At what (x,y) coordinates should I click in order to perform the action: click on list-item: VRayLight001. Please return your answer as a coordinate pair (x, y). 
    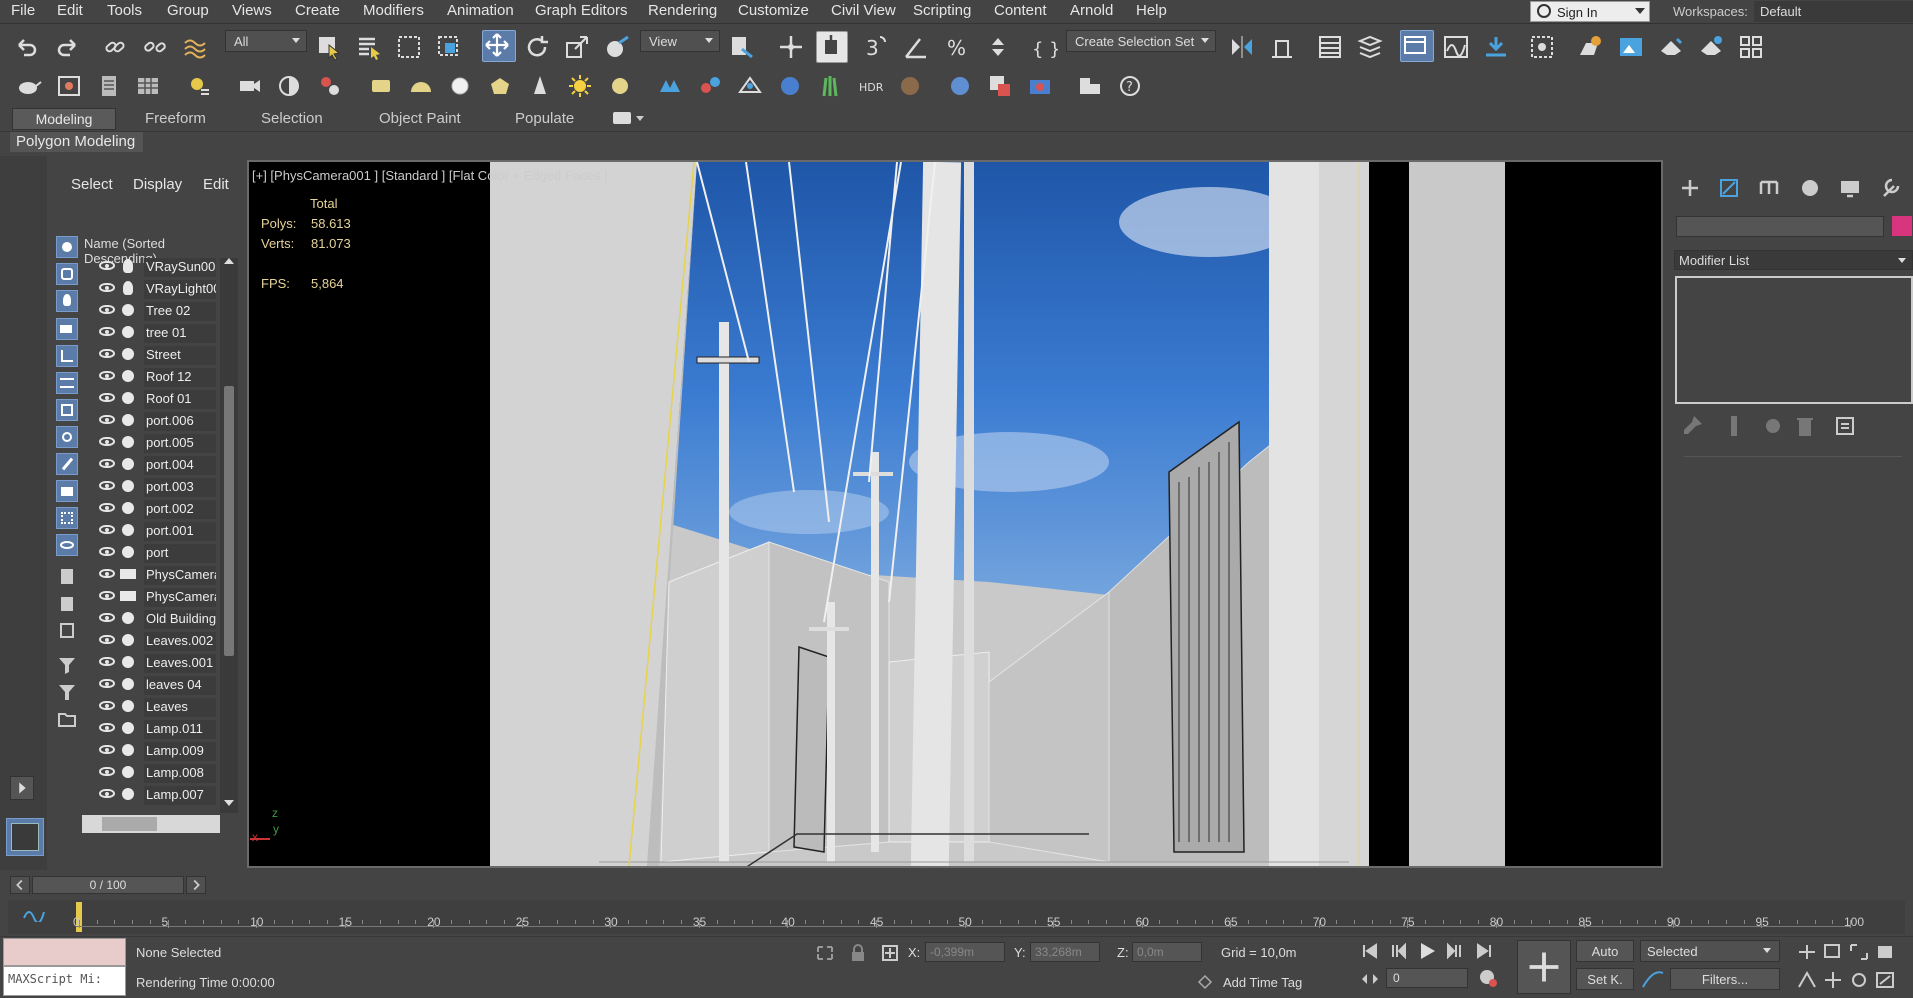
    Looking at the image, I should click on (150, 288).